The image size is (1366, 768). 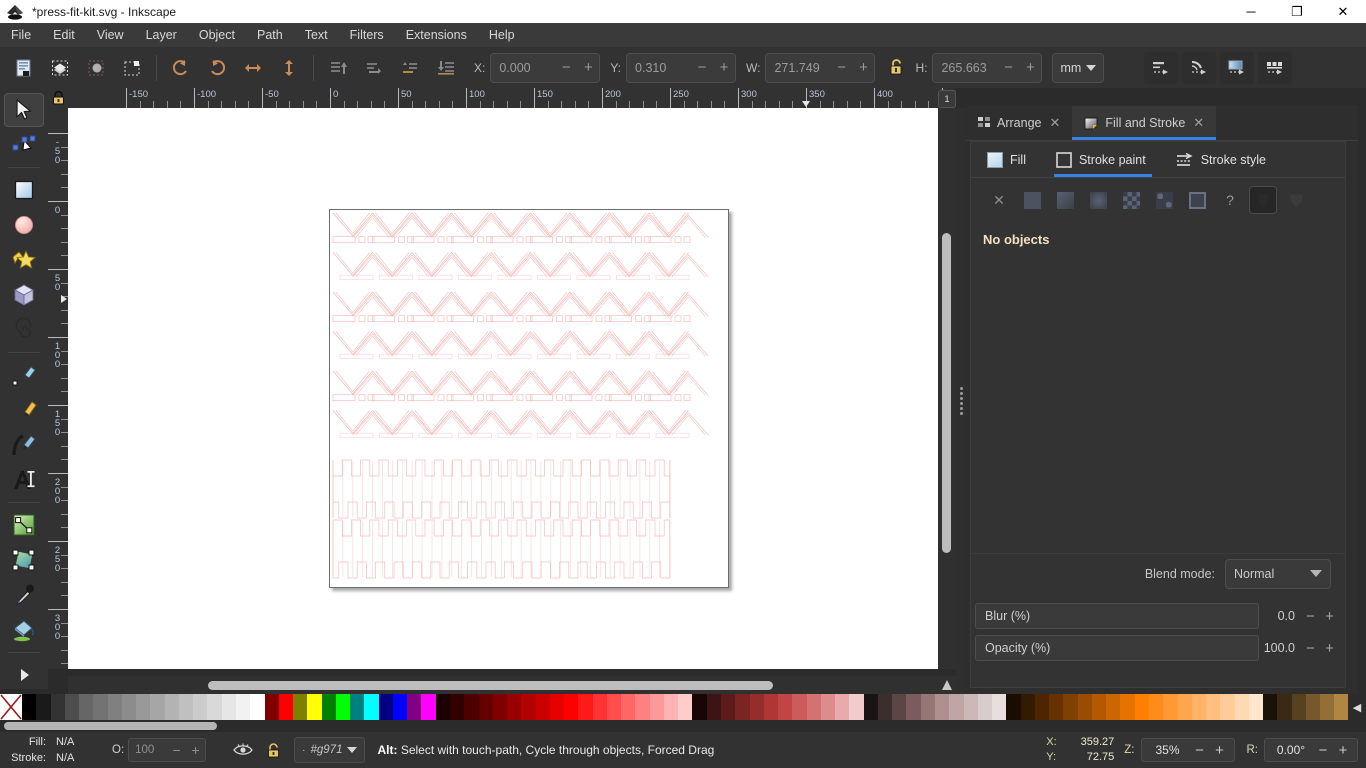 What do you see at coordinates (683, 726) in the screenshot?
I see `palette-scrollbar` at bounding box center [683, 726].